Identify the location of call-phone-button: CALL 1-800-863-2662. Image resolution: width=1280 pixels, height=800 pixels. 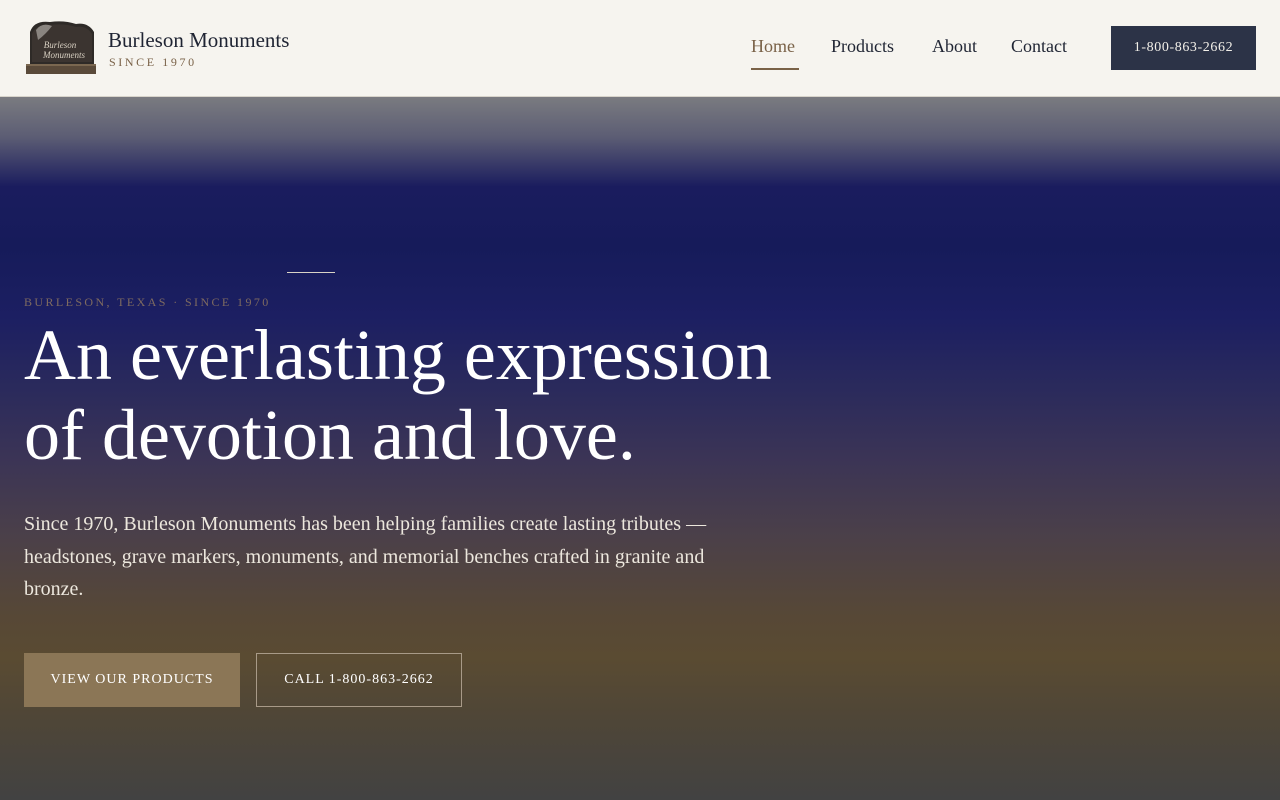
(359, 680).